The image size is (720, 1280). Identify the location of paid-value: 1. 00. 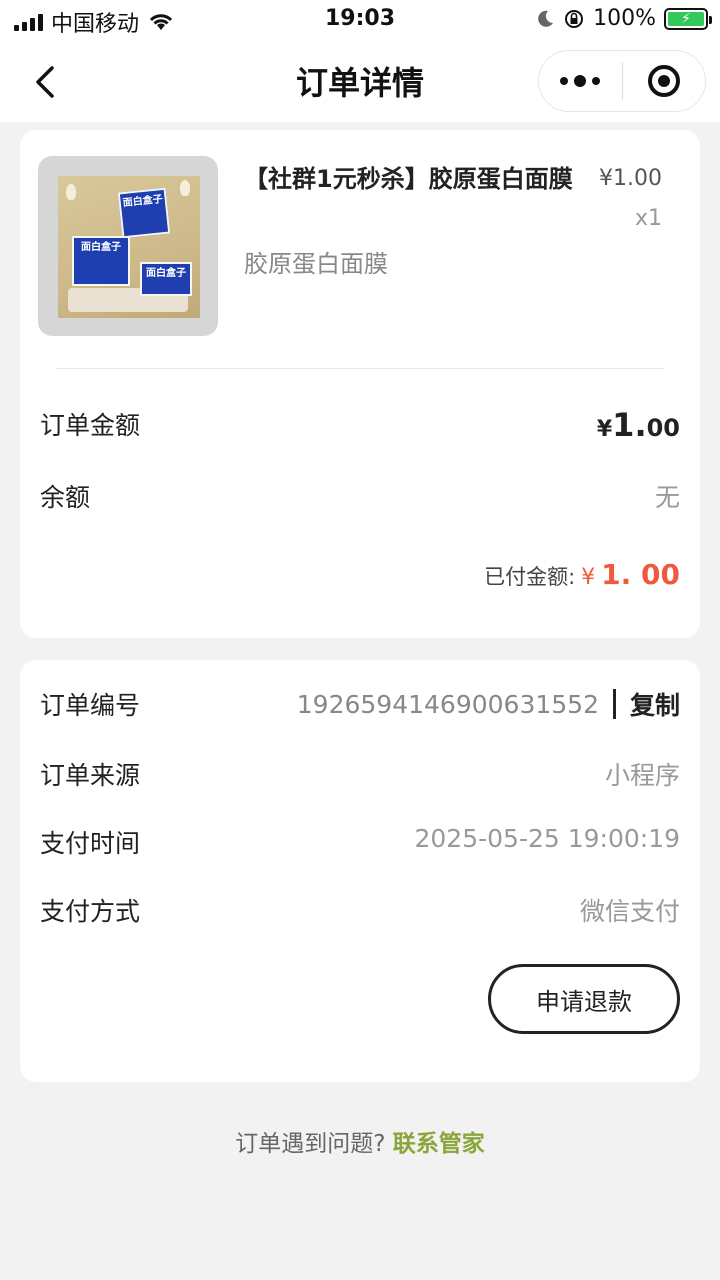
(640, 574).